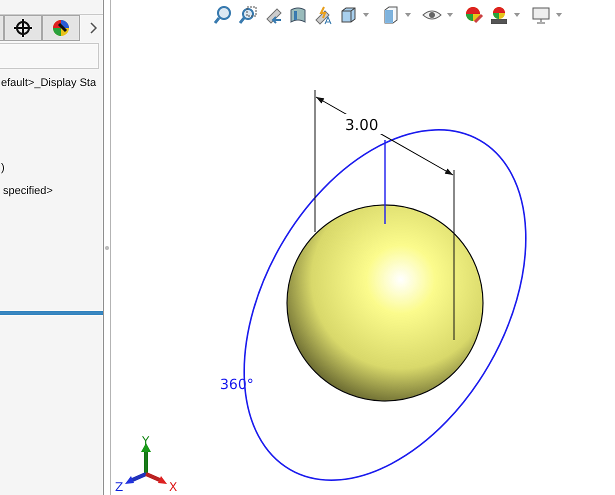  I want to click on splitter-handle-icon, so click(107, 248).